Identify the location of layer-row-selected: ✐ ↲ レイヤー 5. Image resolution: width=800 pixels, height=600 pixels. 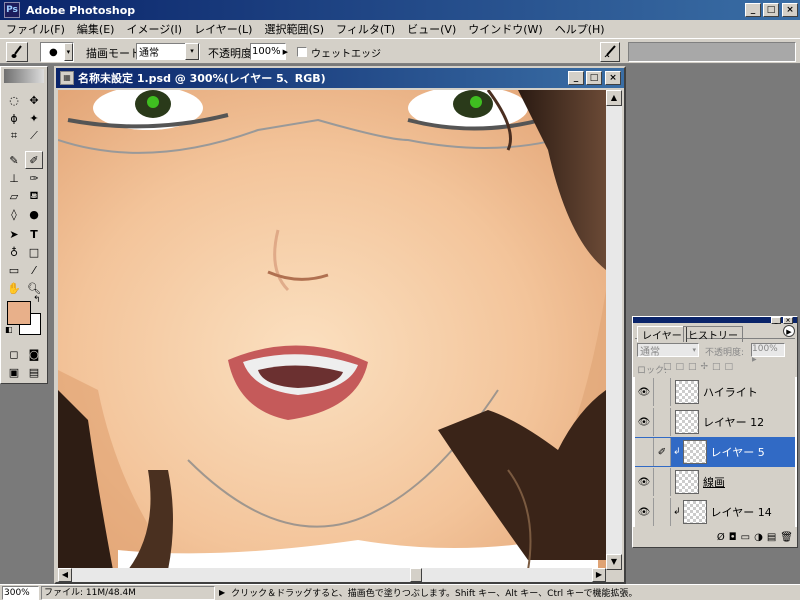
(715, 452).